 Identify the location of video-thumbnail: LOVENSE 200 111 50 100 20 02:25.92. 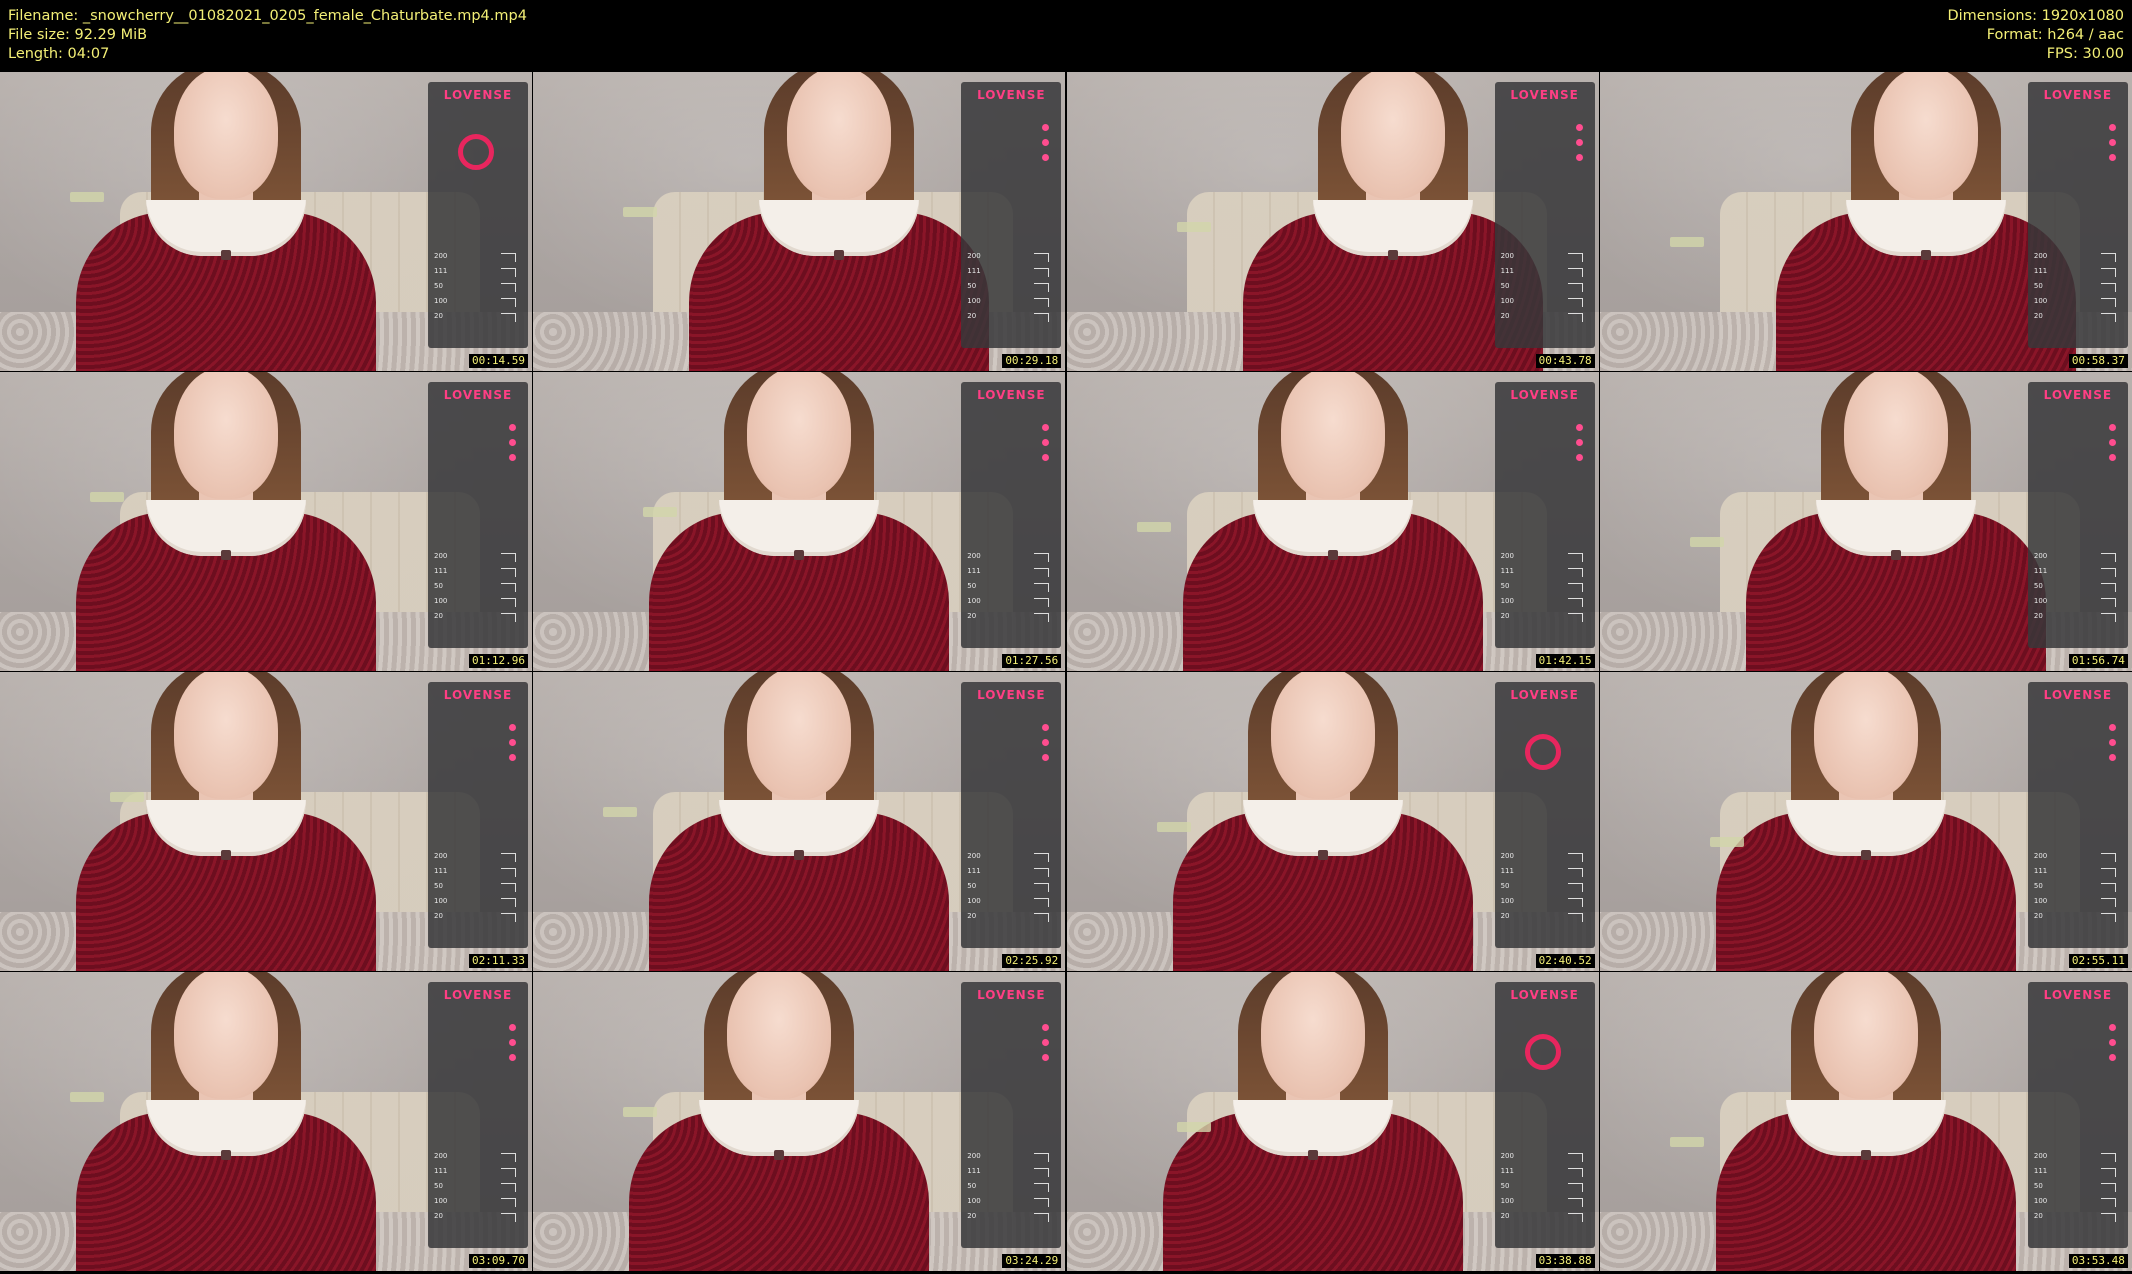
(799, 821).